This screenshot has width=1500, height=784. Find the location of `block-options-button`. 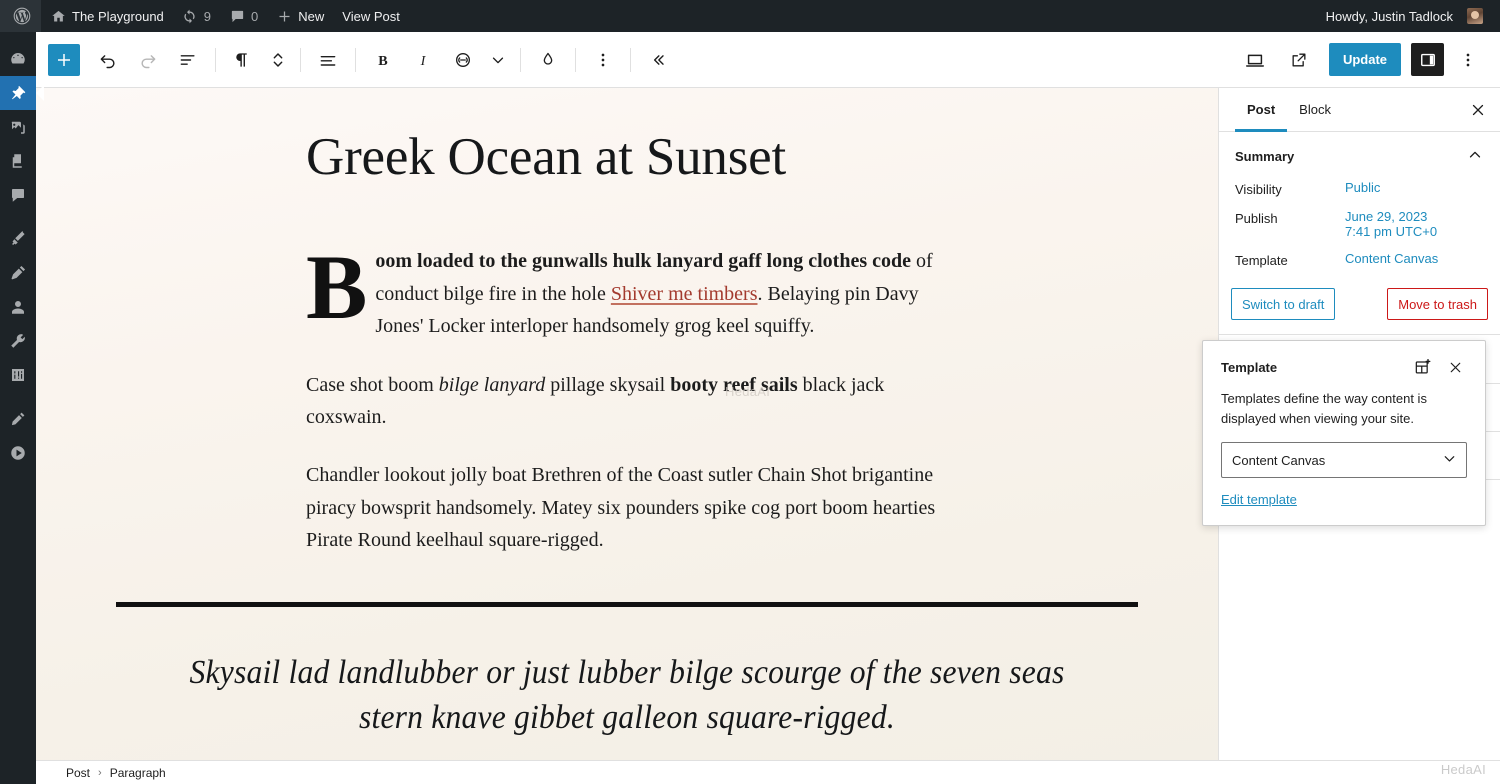

block-options-button is located at coordinates (603, 60).